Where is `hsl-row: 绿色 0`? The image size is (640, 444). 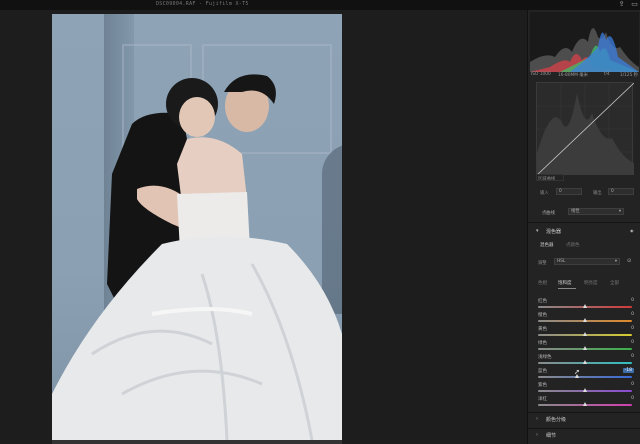
hsl-row: 绿色 0 is located at coordinates (586, 347).